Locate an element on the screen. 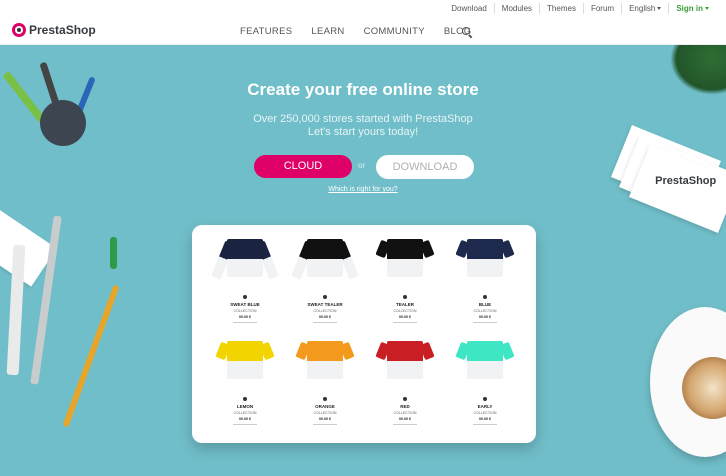 The image size is (726, 476). logo: PrestaShop is located at coordinates (54, 30).